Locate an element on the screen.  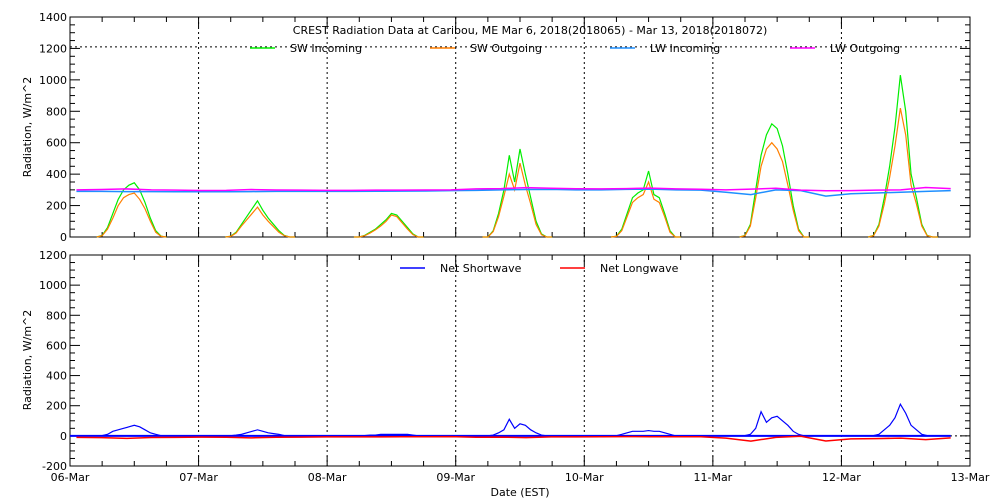
x-tick-label: 11-Mar is located at coordinates (712, 477).